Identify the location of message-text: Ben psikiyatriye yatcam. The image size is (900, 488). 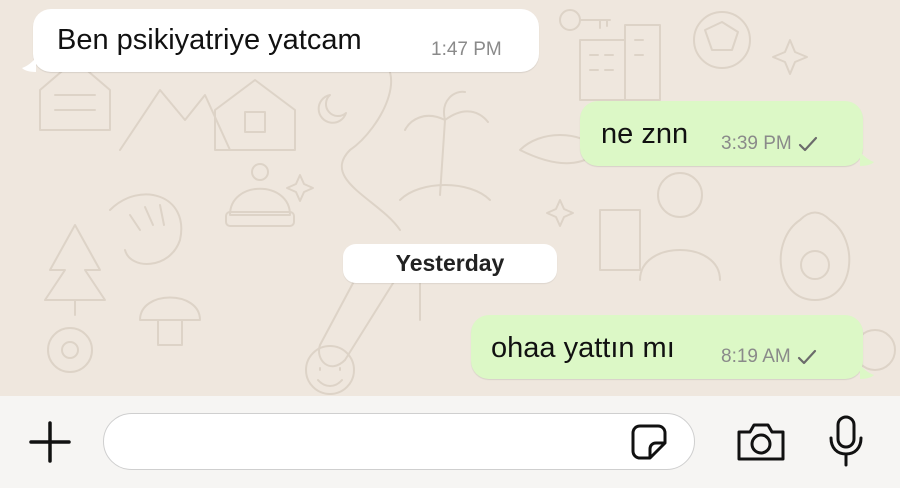
(209, 40).